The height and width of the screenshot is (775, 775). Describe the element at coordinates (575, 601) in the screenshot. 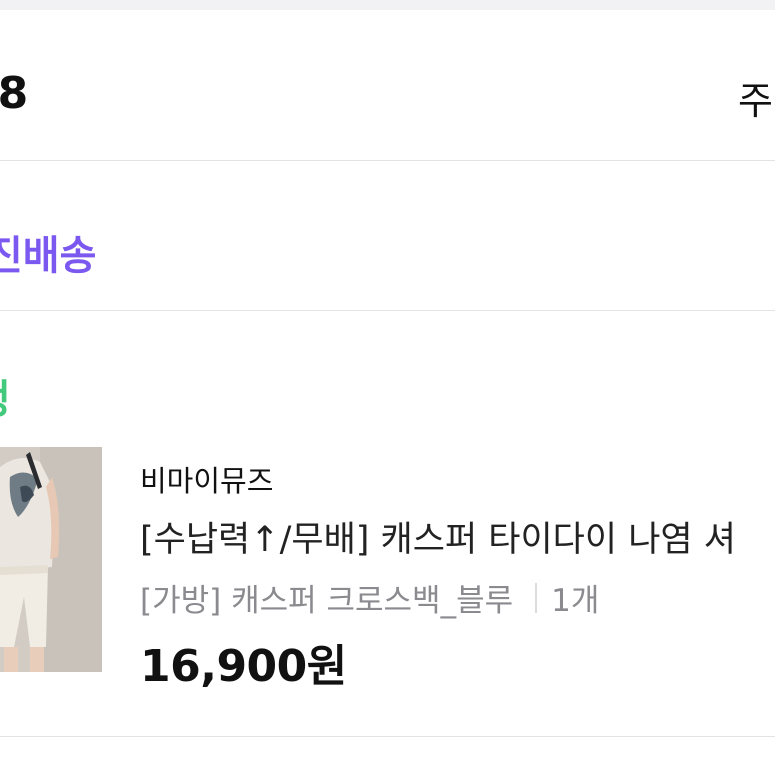

I see `product-quantity: 1개` at that location.